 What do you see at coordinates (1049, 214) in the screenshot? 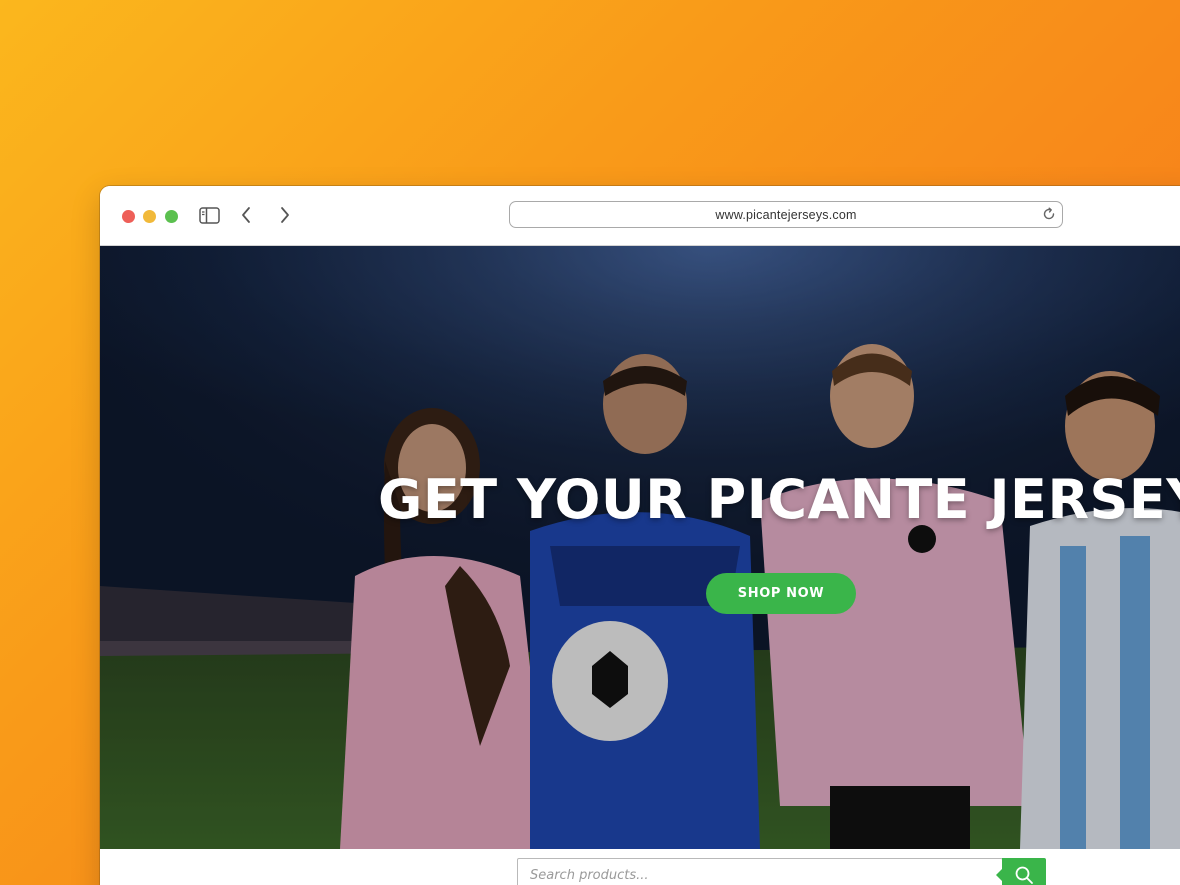
I see `reload-icon` at bounding box center [1049, 214].